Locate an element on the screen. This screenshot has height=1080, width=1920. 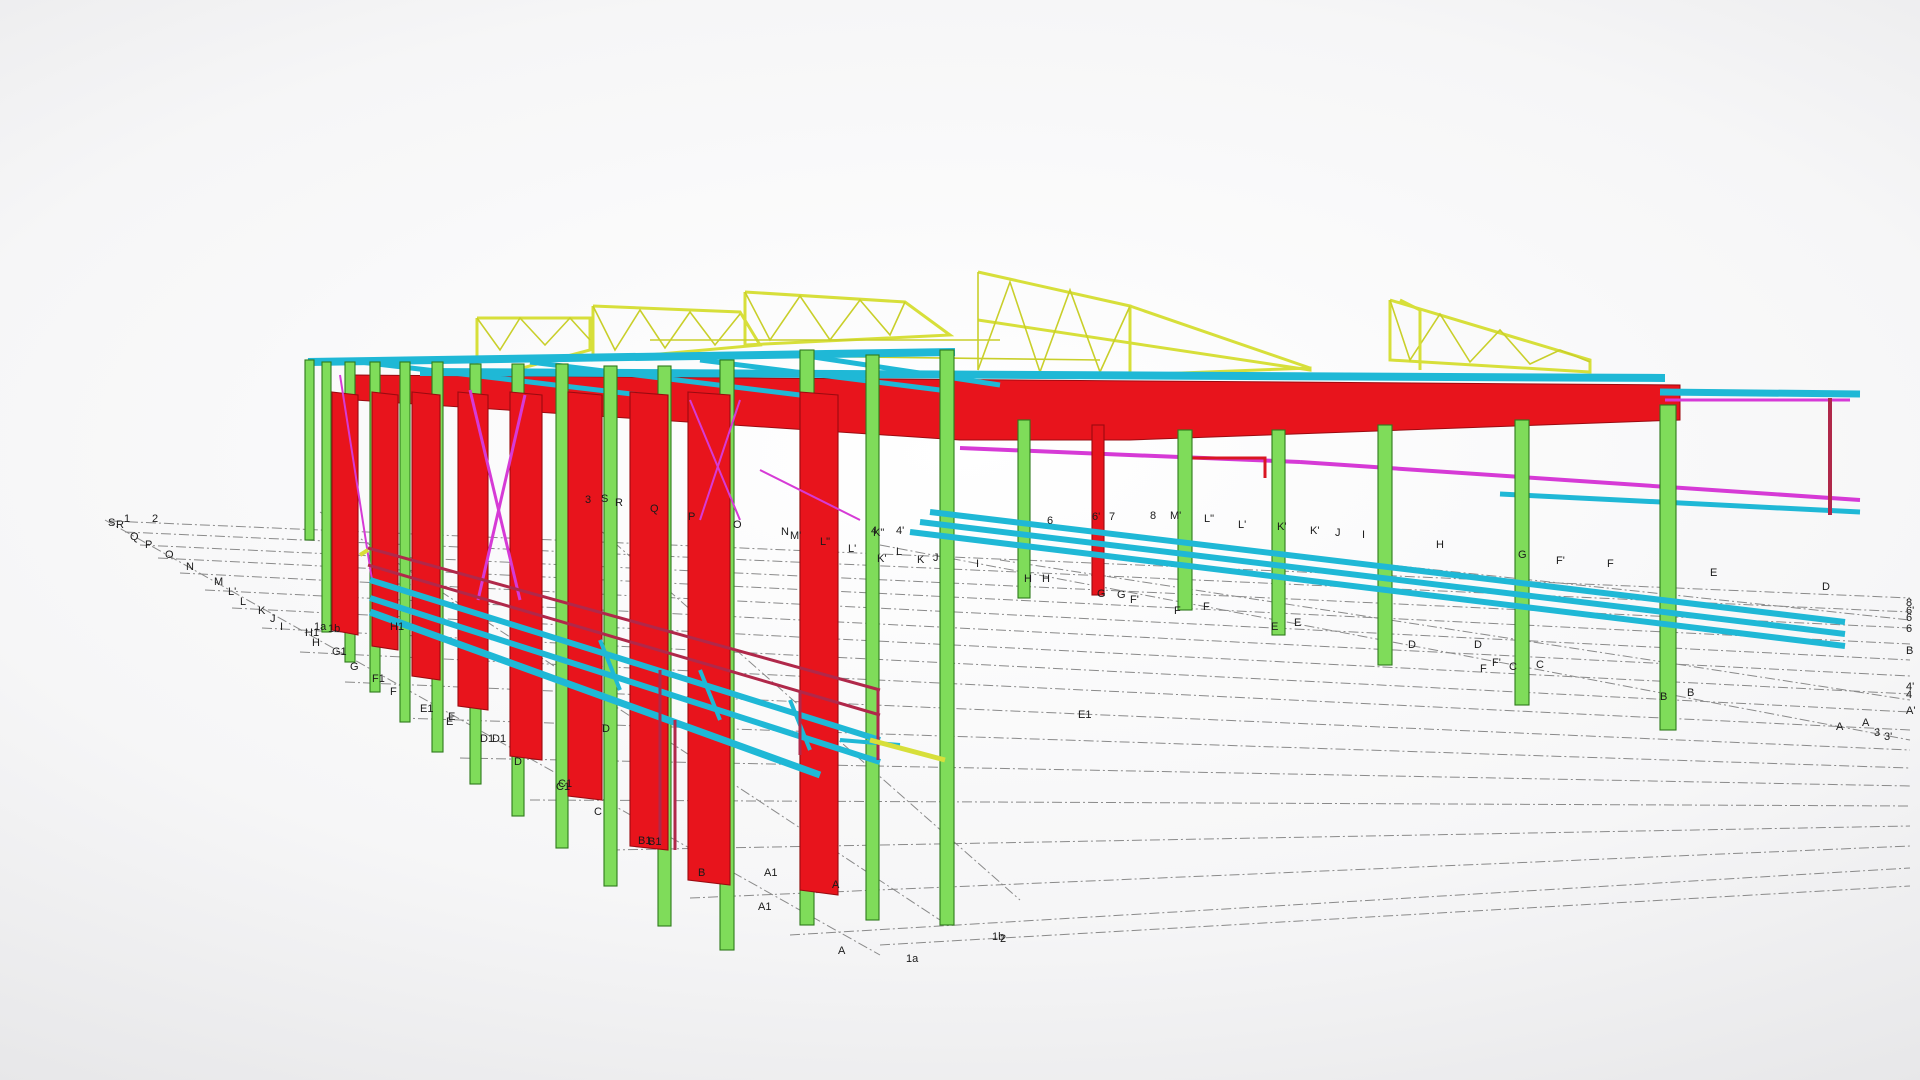
grid-label: 1a is located at coordinates (912, 959).